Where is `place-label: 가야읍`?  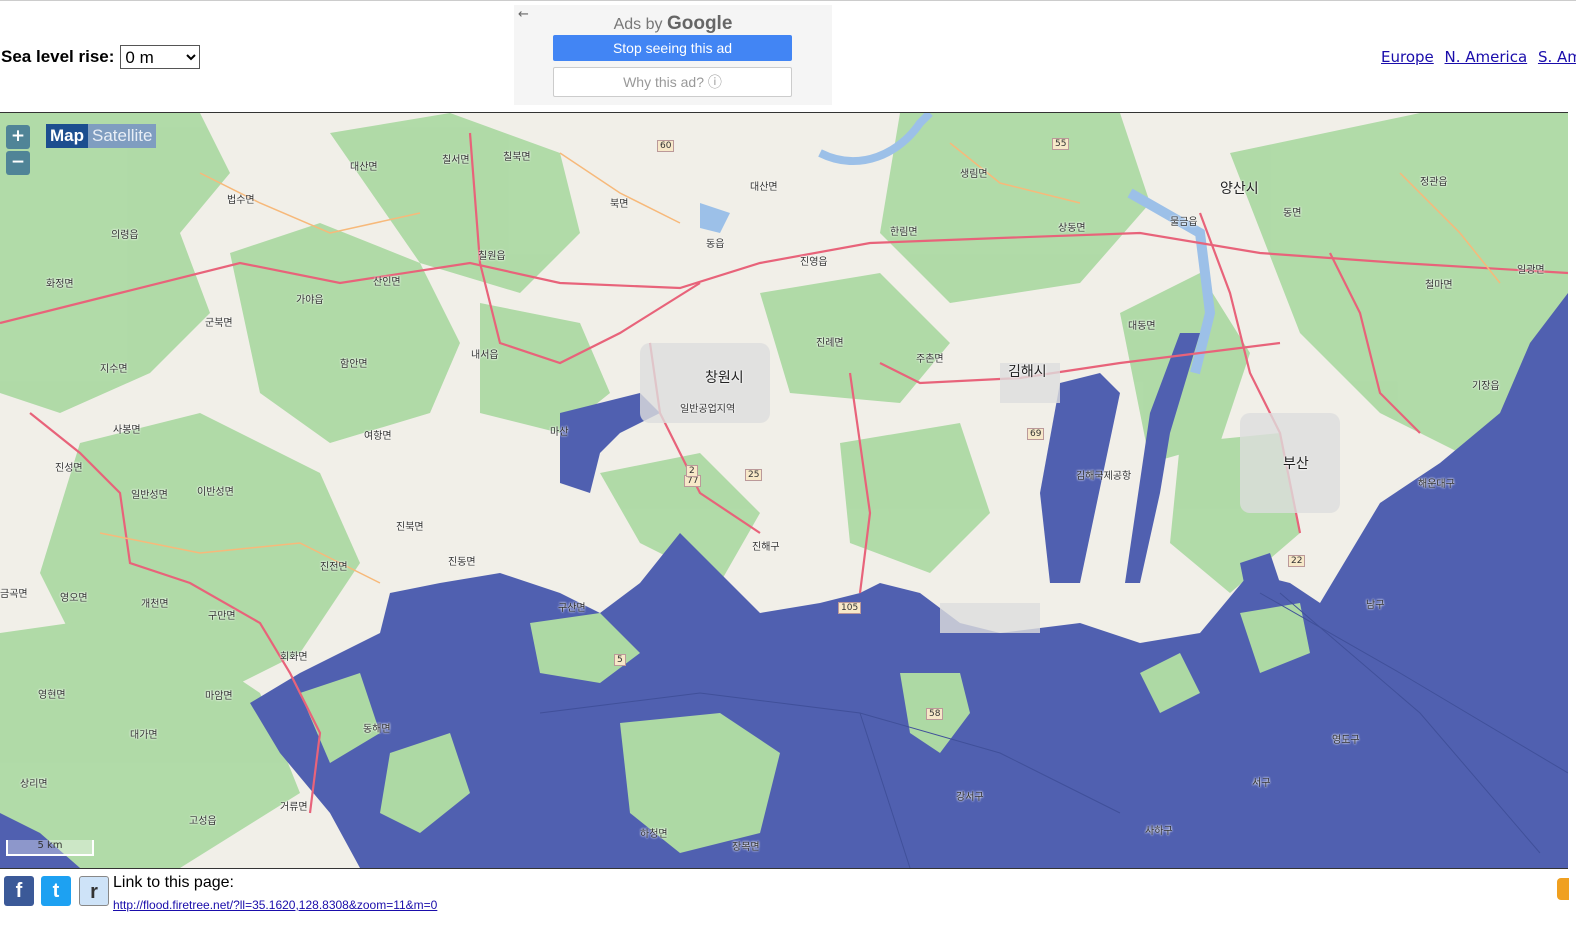
place-label: 가야읍 is located at coordinates (310, 300).